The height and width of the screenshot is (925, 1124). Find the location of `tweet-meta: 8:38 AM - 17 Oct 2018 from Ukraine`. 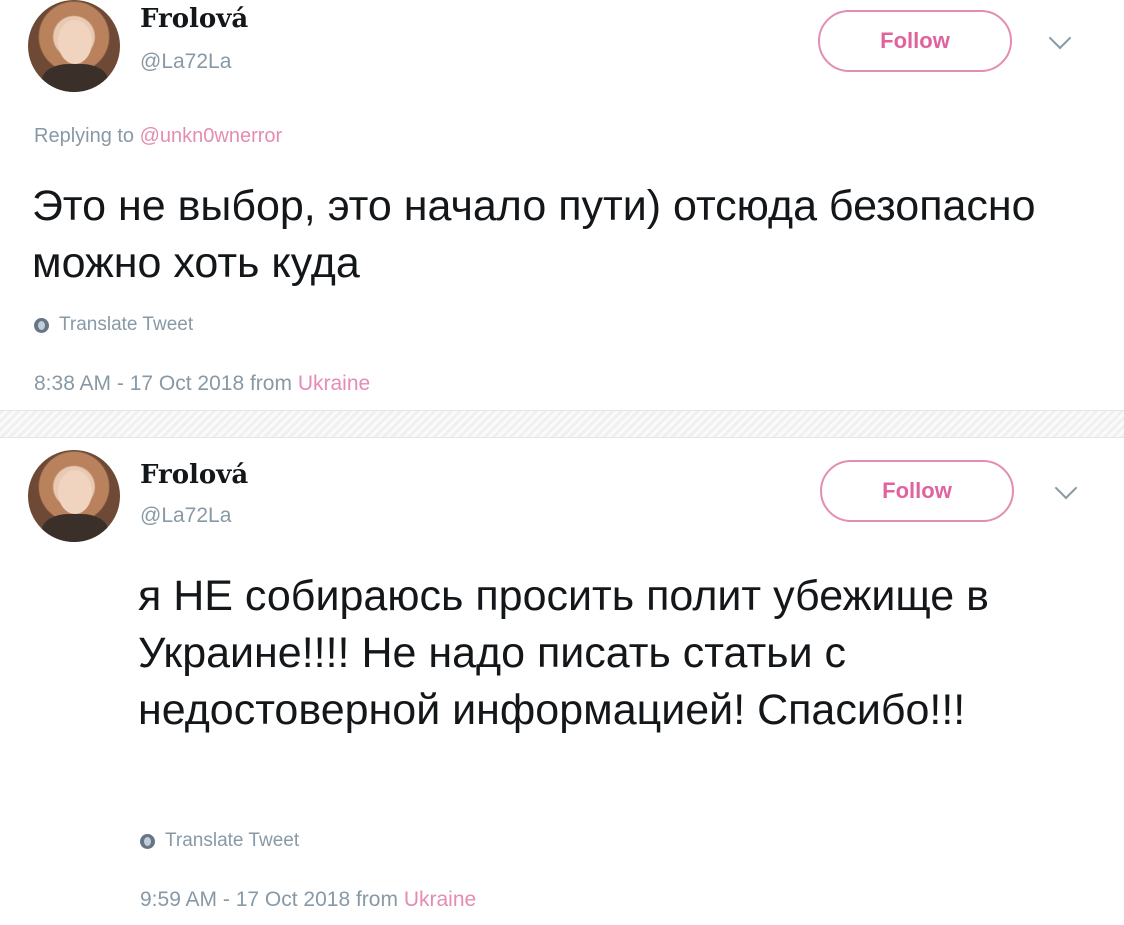

tweet-meta: 8:38 AM - 17 Oct 2018 from Ukraine is located at coordinates (202, 384).